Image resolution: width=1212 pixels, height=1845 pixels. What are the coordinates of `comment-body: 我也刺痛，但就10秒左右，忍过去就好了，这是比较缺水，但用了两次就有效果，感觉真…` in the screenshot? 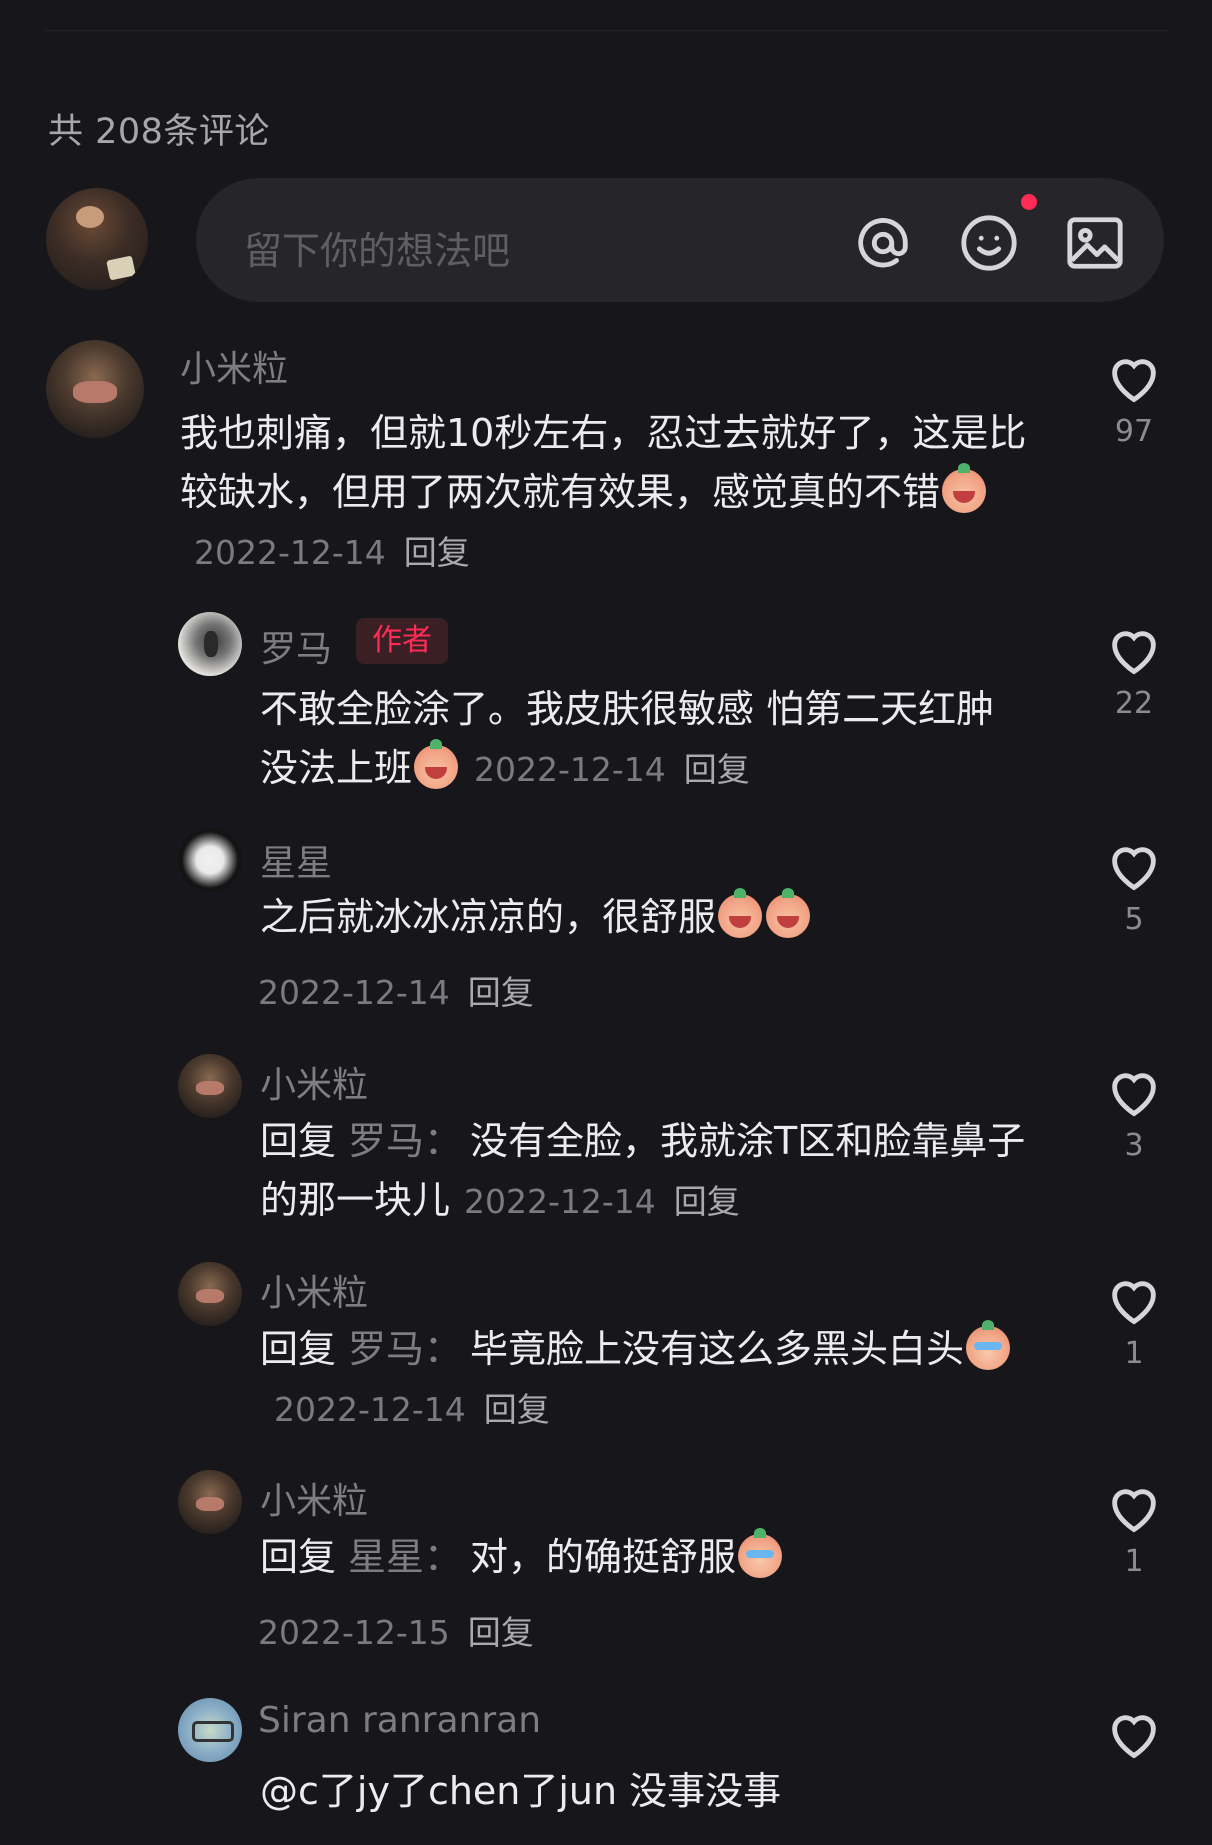 It's located at (603, 462).